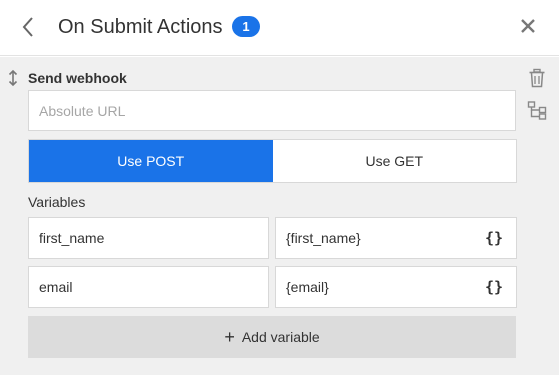  I want to click on http-method-toggle: Use POST Use GET, so click(272, 161).